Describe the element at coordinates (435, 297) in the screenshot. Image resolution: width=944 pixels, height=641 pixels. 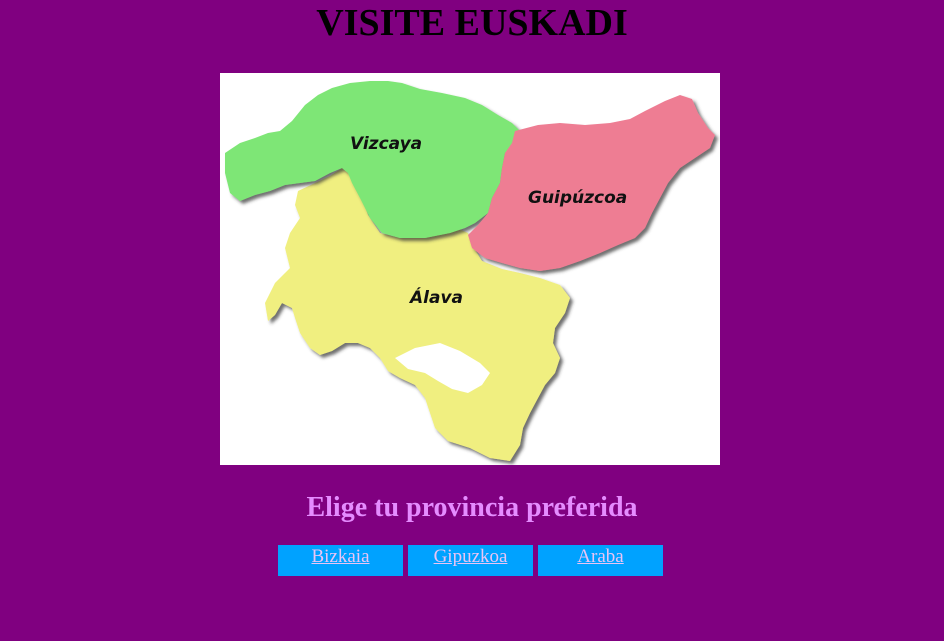
I see `alava-label: Álava` at that location.